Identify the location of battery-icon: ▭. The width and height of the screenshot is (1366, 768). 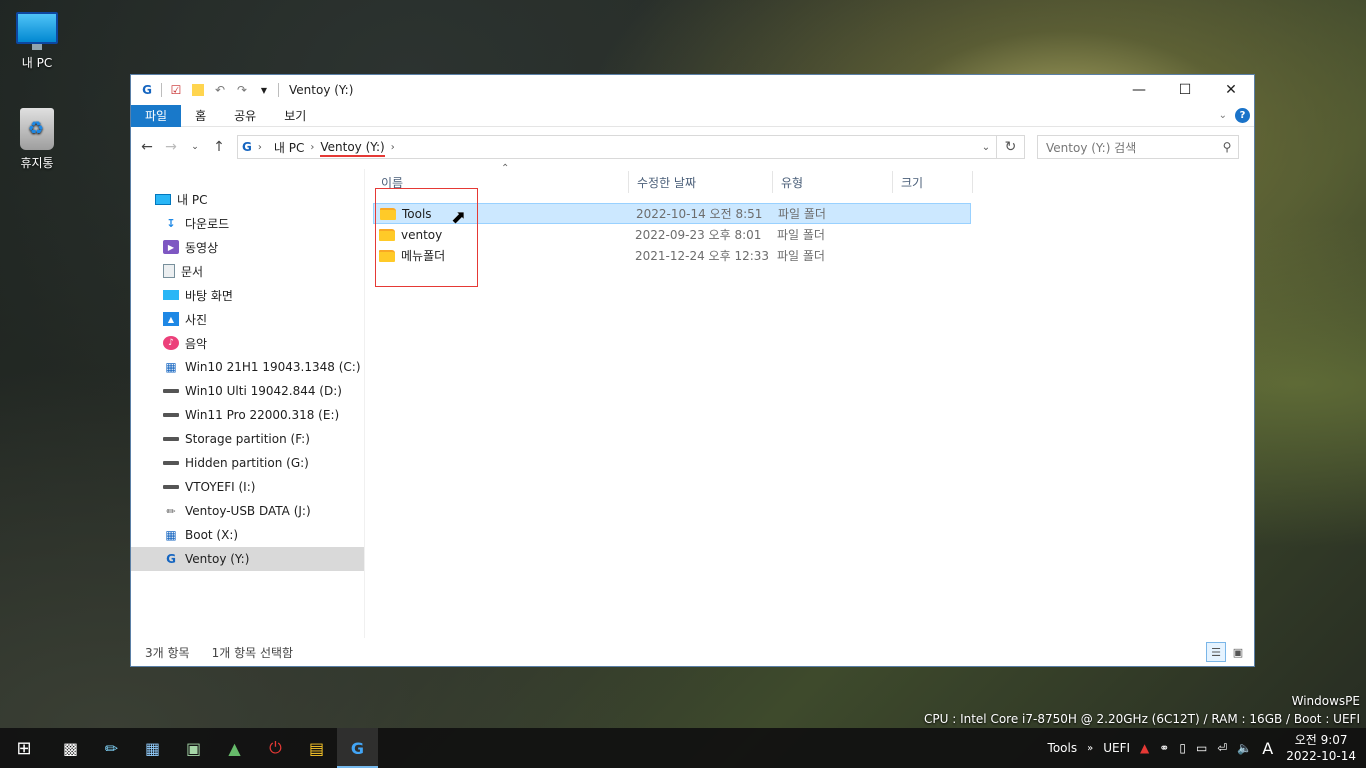
(1201, 748).